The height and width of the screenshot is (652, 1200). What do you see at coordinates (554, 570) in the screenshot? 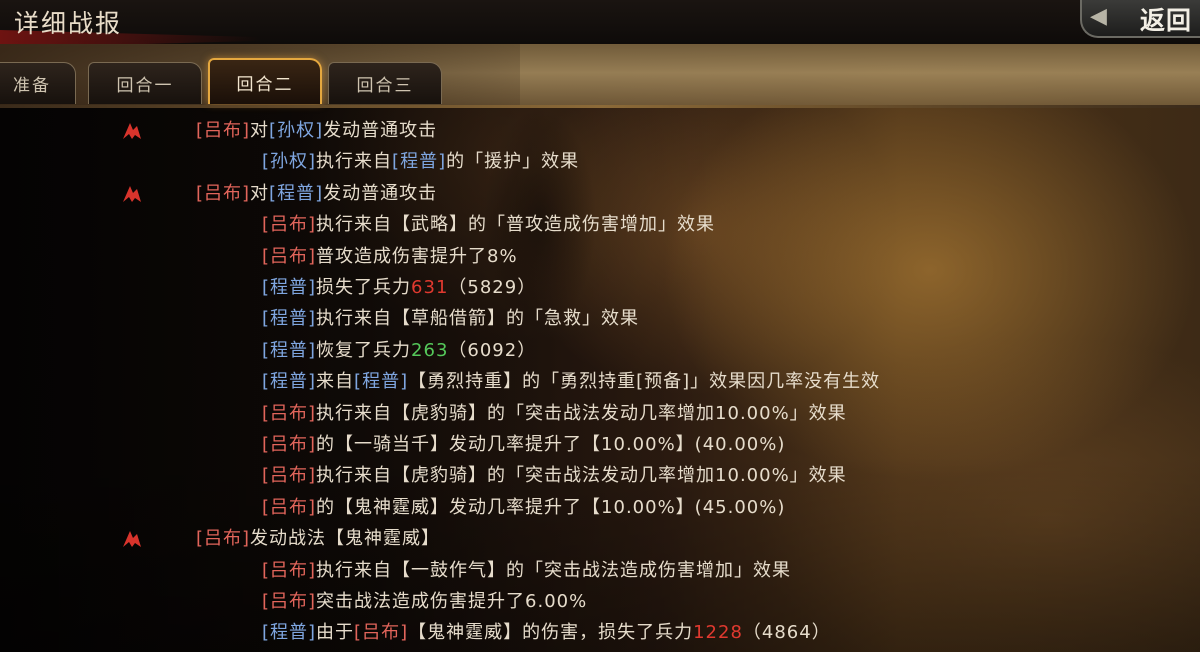
I see `log-text: 执行来自【一鼓作气】的「突击战法造成伤害增加」效果` at bounding box center [554, 570].